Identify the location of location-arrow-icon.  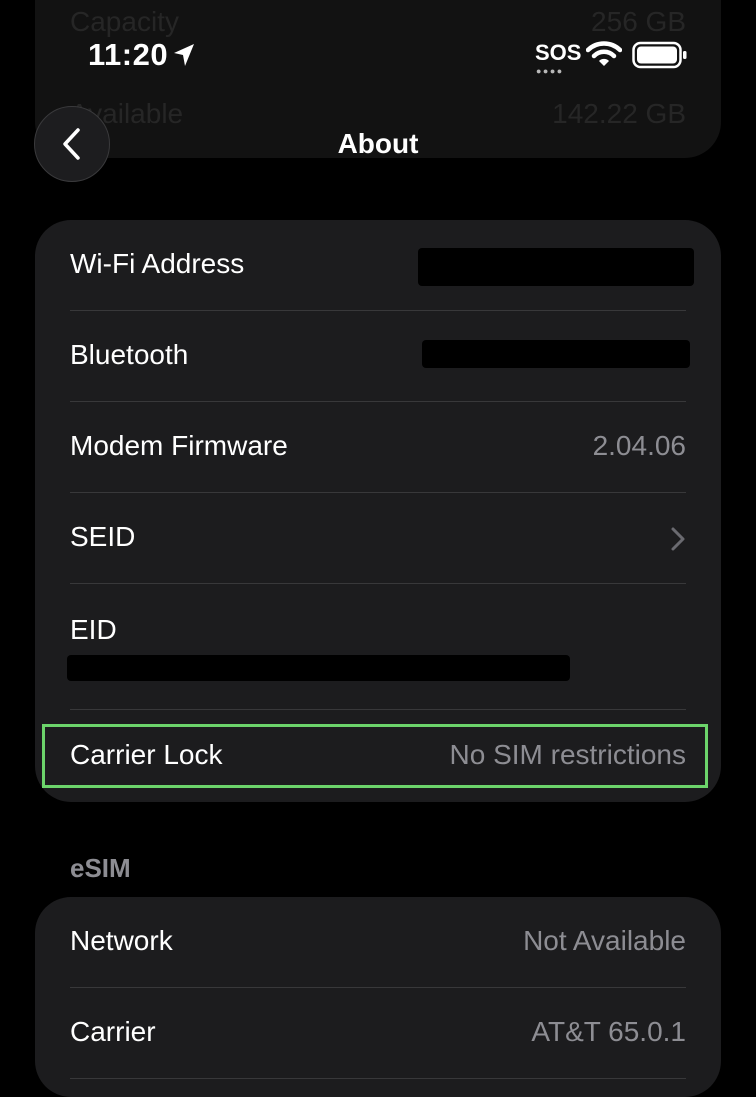
(184, 55).